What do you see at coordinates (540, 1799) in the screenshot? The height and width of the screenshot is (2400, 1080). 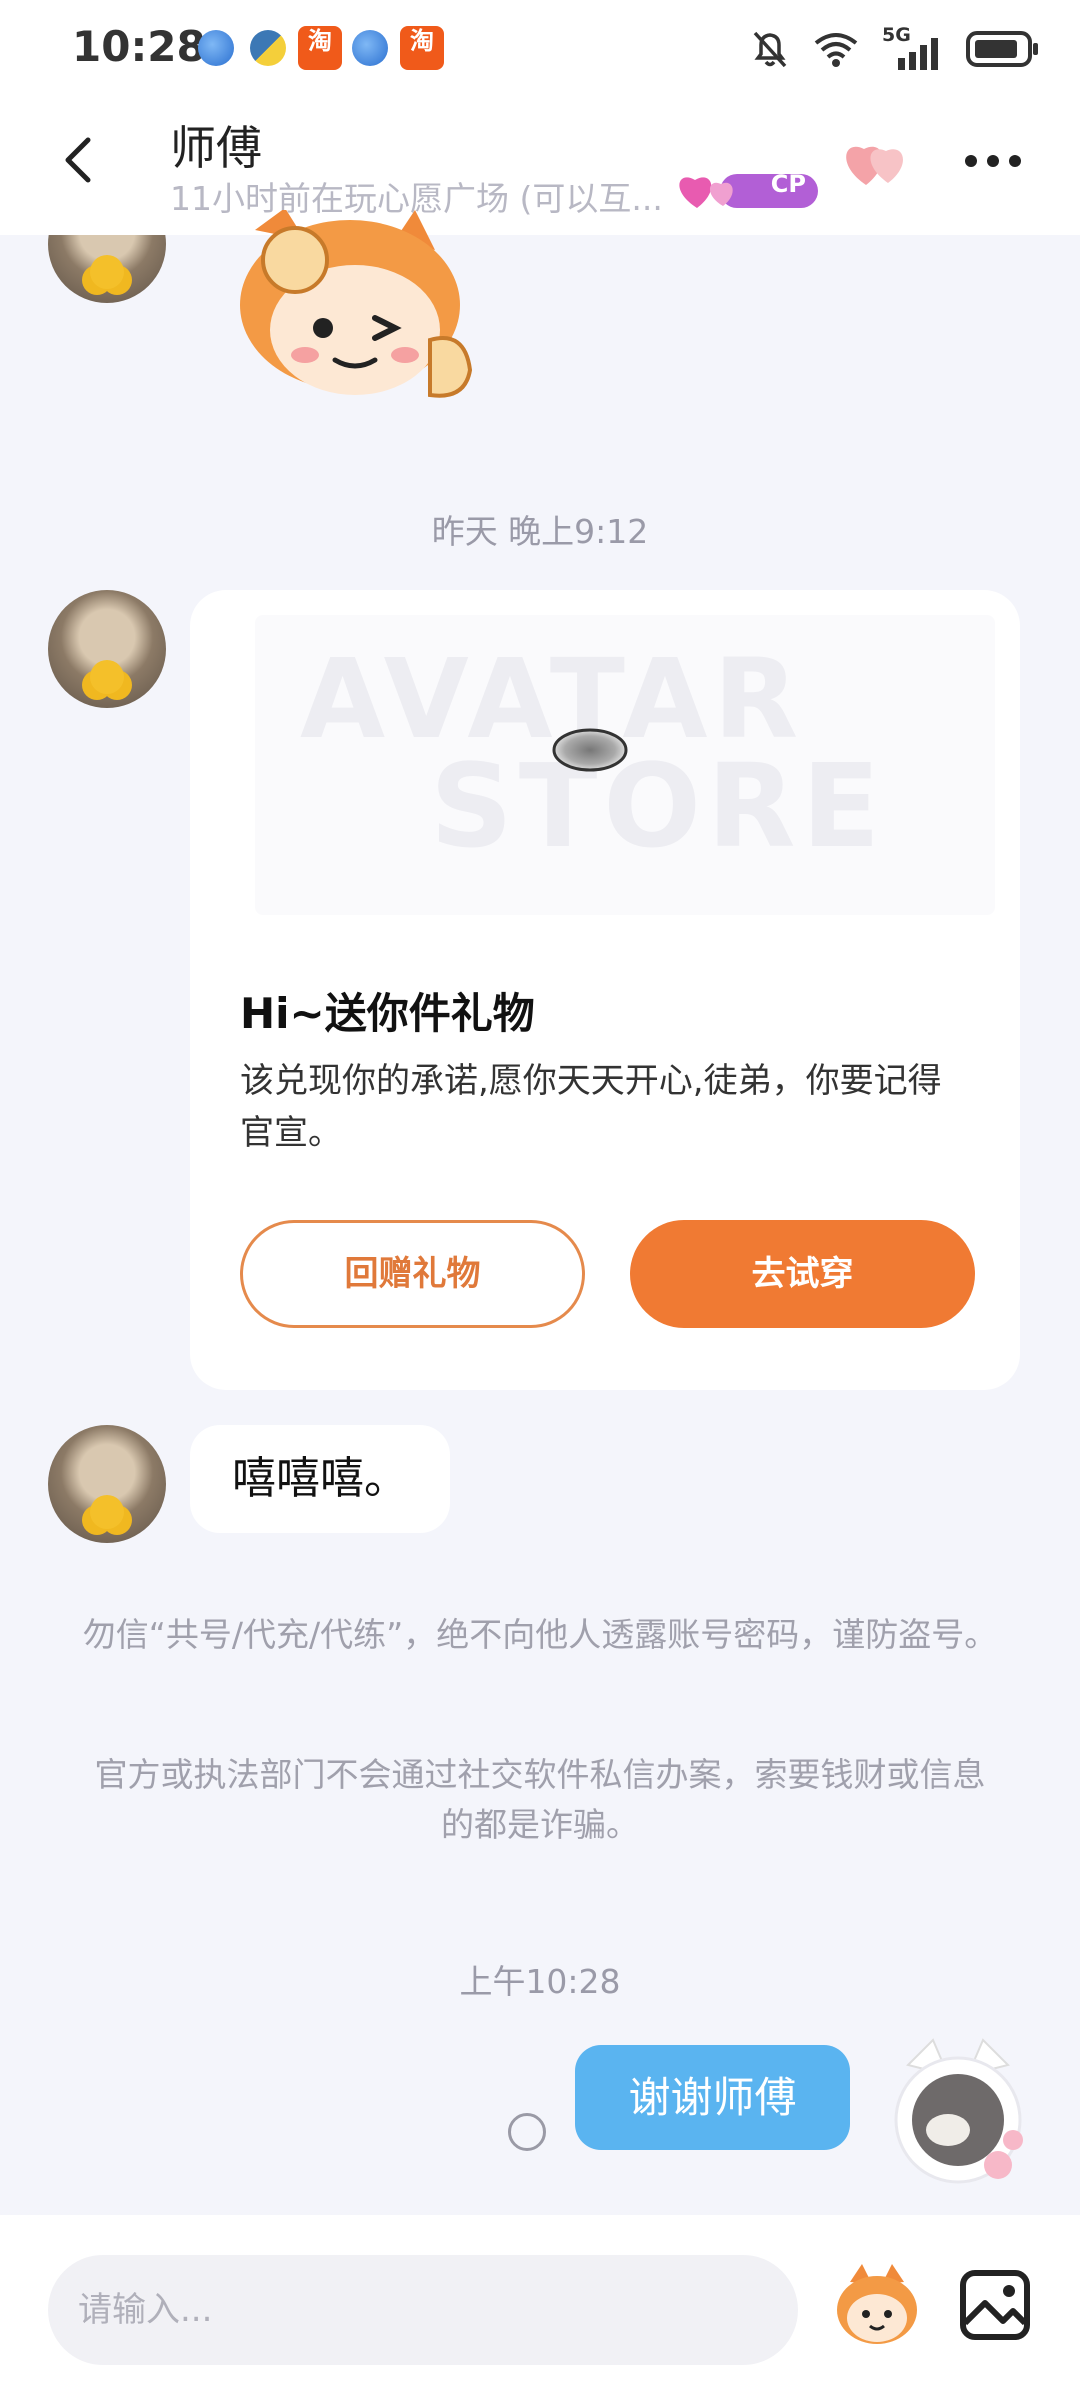 I see `fraud-notice: 官方或执法部门不会通过社交软件私信办案，索要钱财或信息的都是诈骗。` at bounding box center [540, 1799].